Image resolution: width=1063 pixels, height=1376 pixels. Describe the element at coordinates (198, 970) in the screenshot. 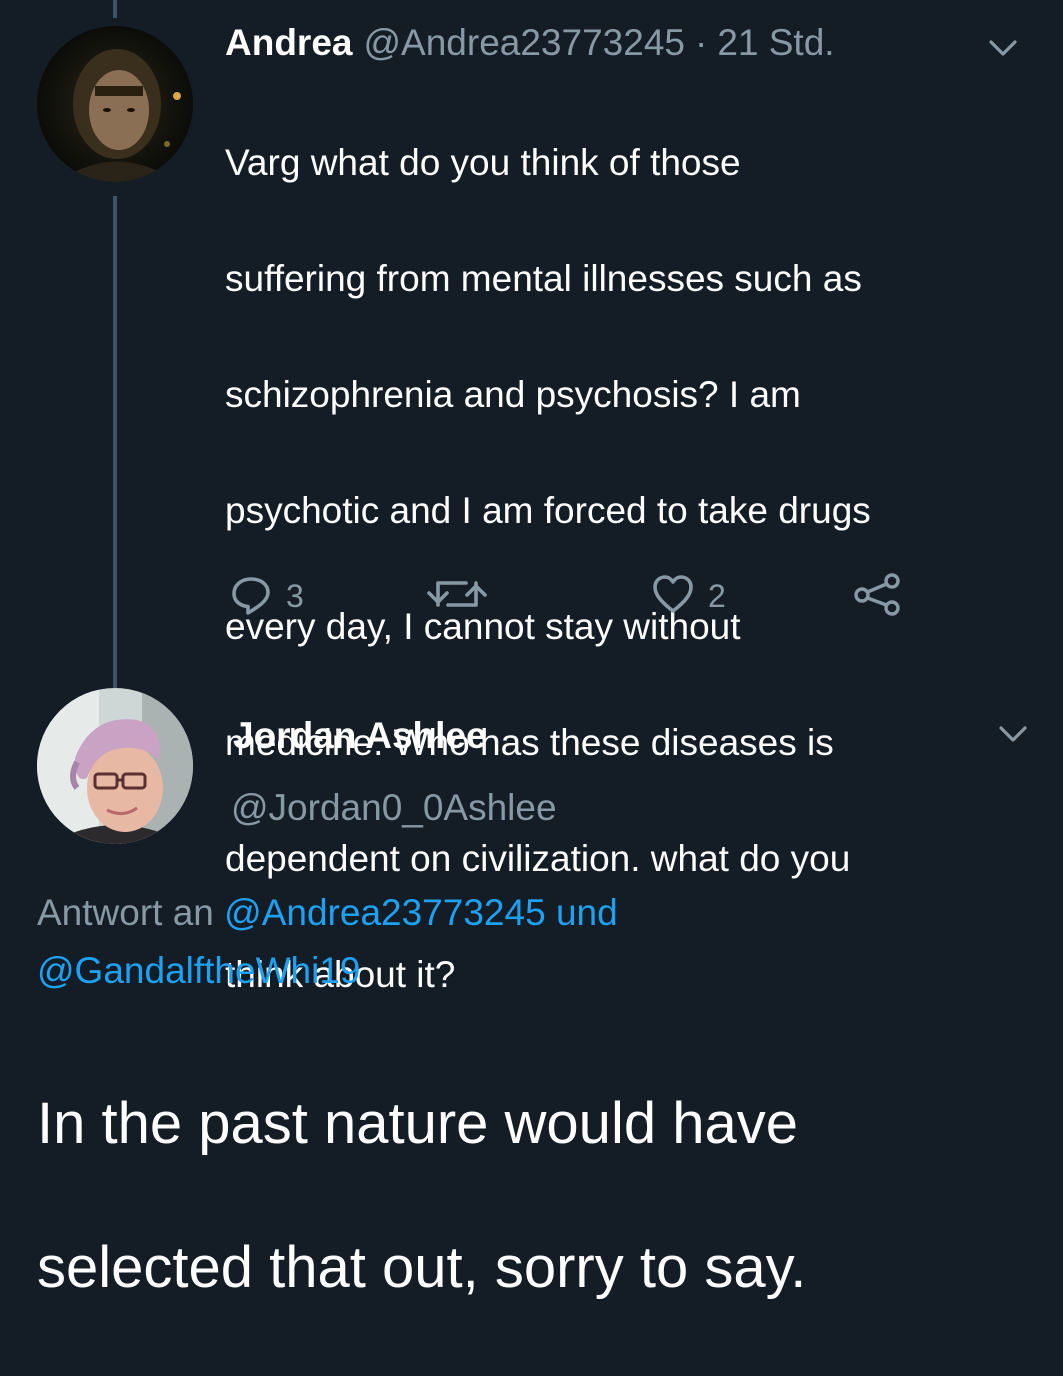

I see `replying-to-user-link: @GandalftheWhi19` at that location.